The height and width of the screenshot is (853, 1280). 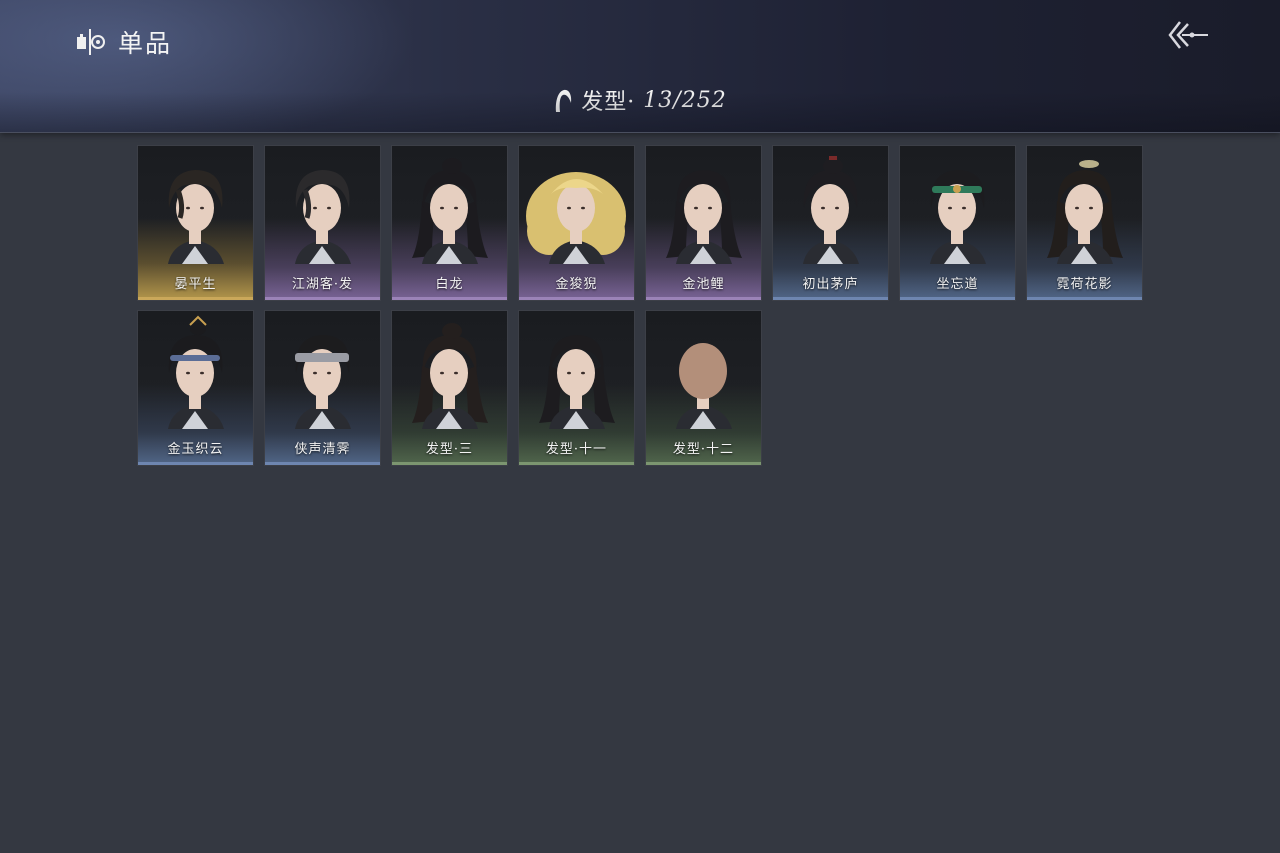 What do you see at coordinates (195, 449) in the screenshot?
I see `hairstyle-name: 金玉织云` at bounding box center [195, 449].